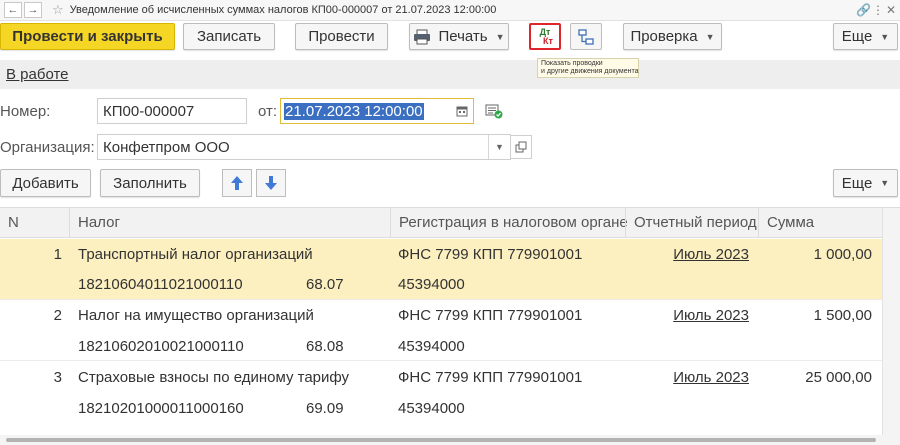 The width and height of the screenshot is (900, 445). I want to click on post-label: Провести, so click(341, 36).